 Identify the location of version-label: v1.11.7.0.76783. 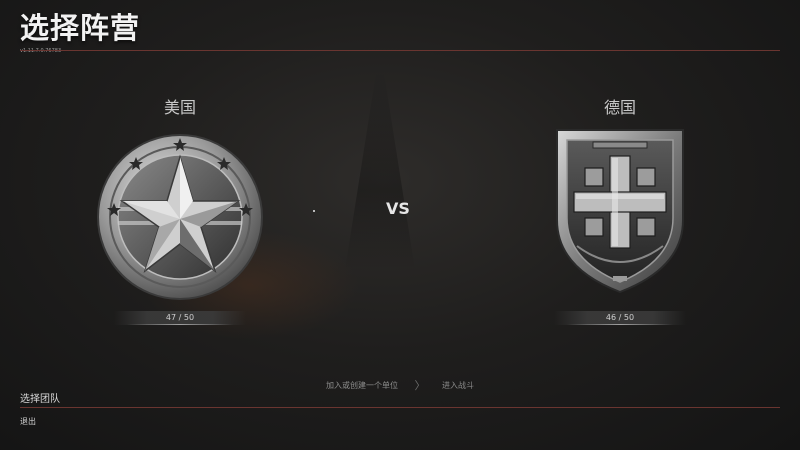
(41, 51).